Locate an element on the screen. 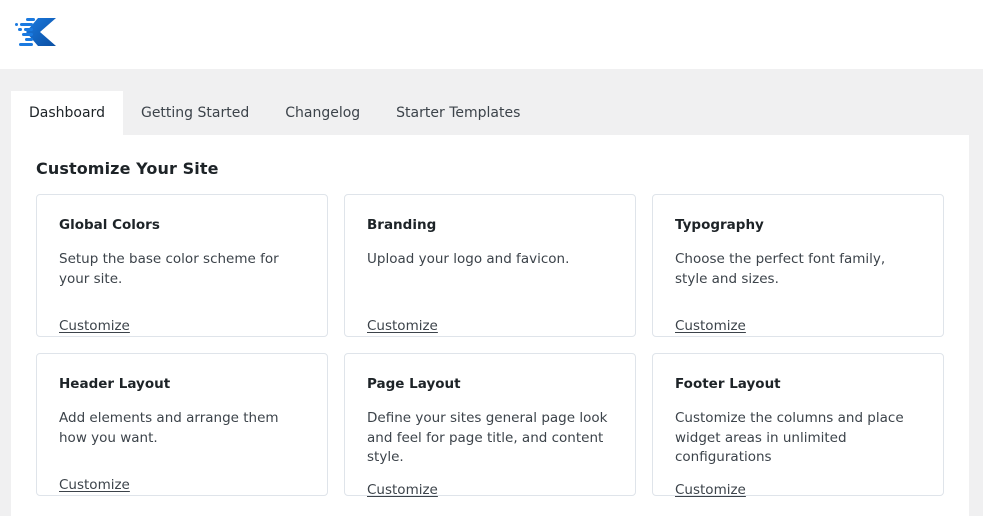  card-title: Global Colors is located at coordinates (109, 225).